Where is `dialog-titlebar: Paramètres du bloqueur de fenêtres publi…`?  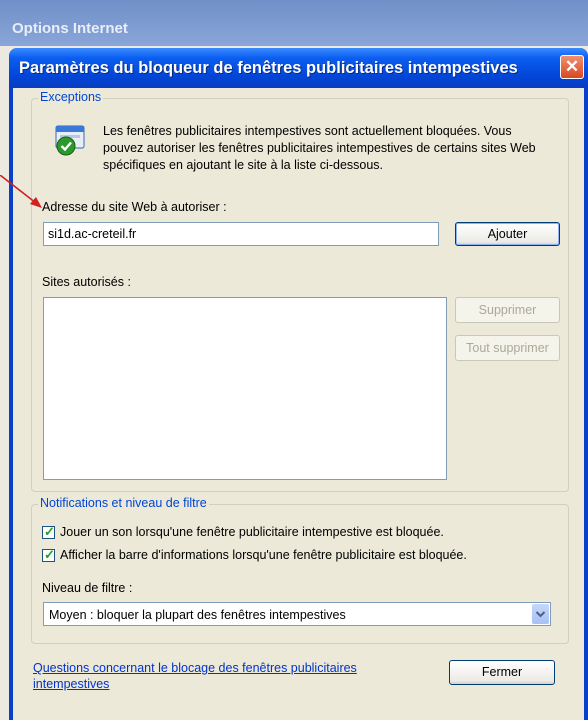
dialog-titlebar: Paramètres du bloqueur de fenêtres publi… is located at coordinates (298, 68).